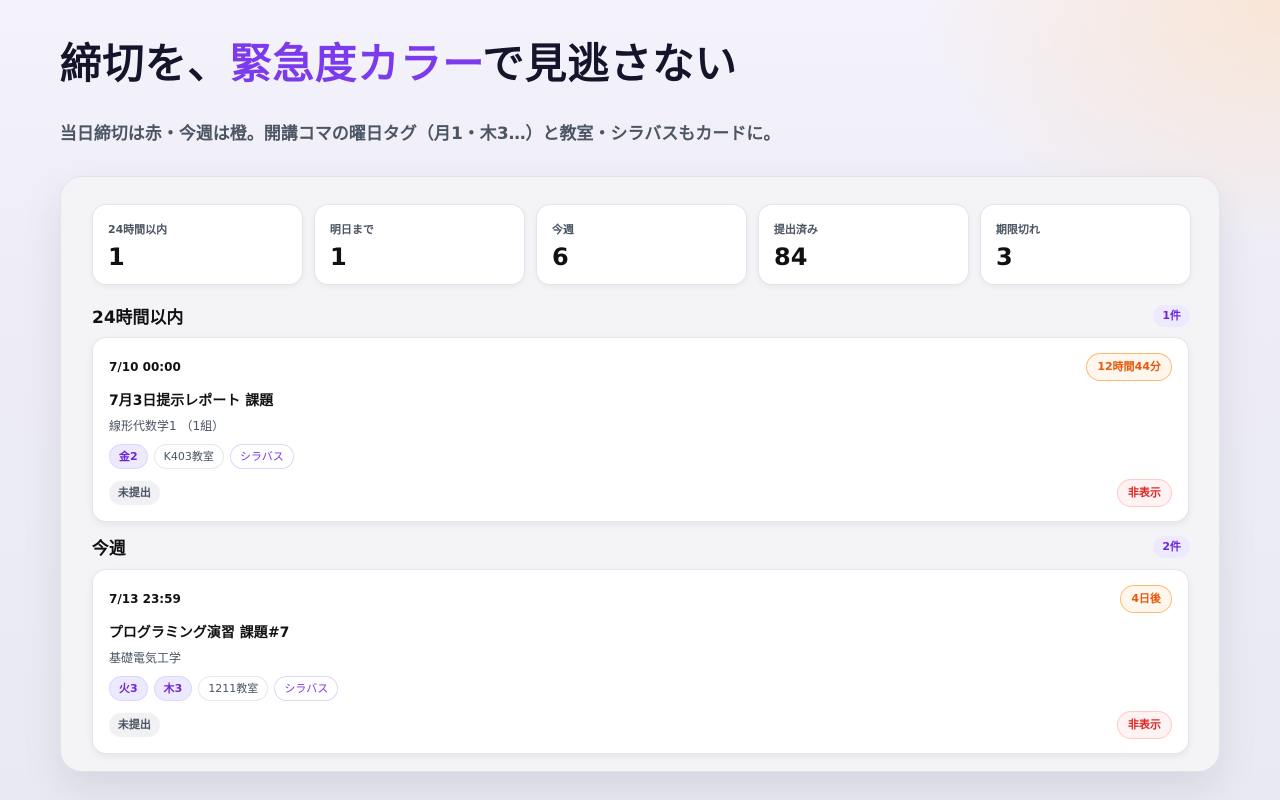 This screenshot has width=1280, height=800. What do you see at coordinates (419, 244) in the screenshot?
I see `stat-card-until-tomorrow: 明日まで 1` at bounding box center [419, 244].